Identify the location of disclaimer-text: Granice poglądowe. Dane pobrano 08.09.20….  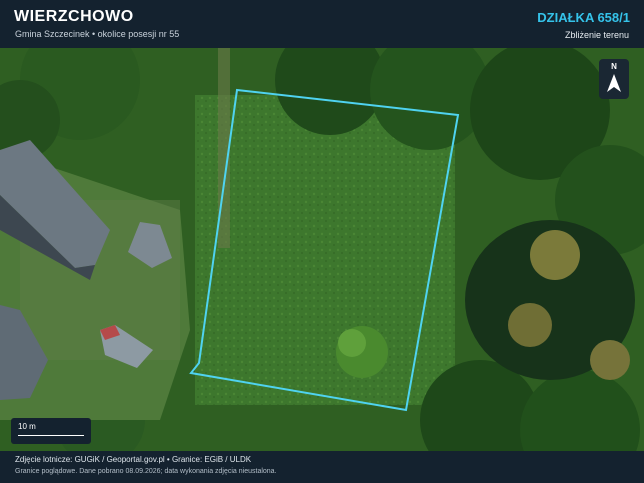
(146, 471).